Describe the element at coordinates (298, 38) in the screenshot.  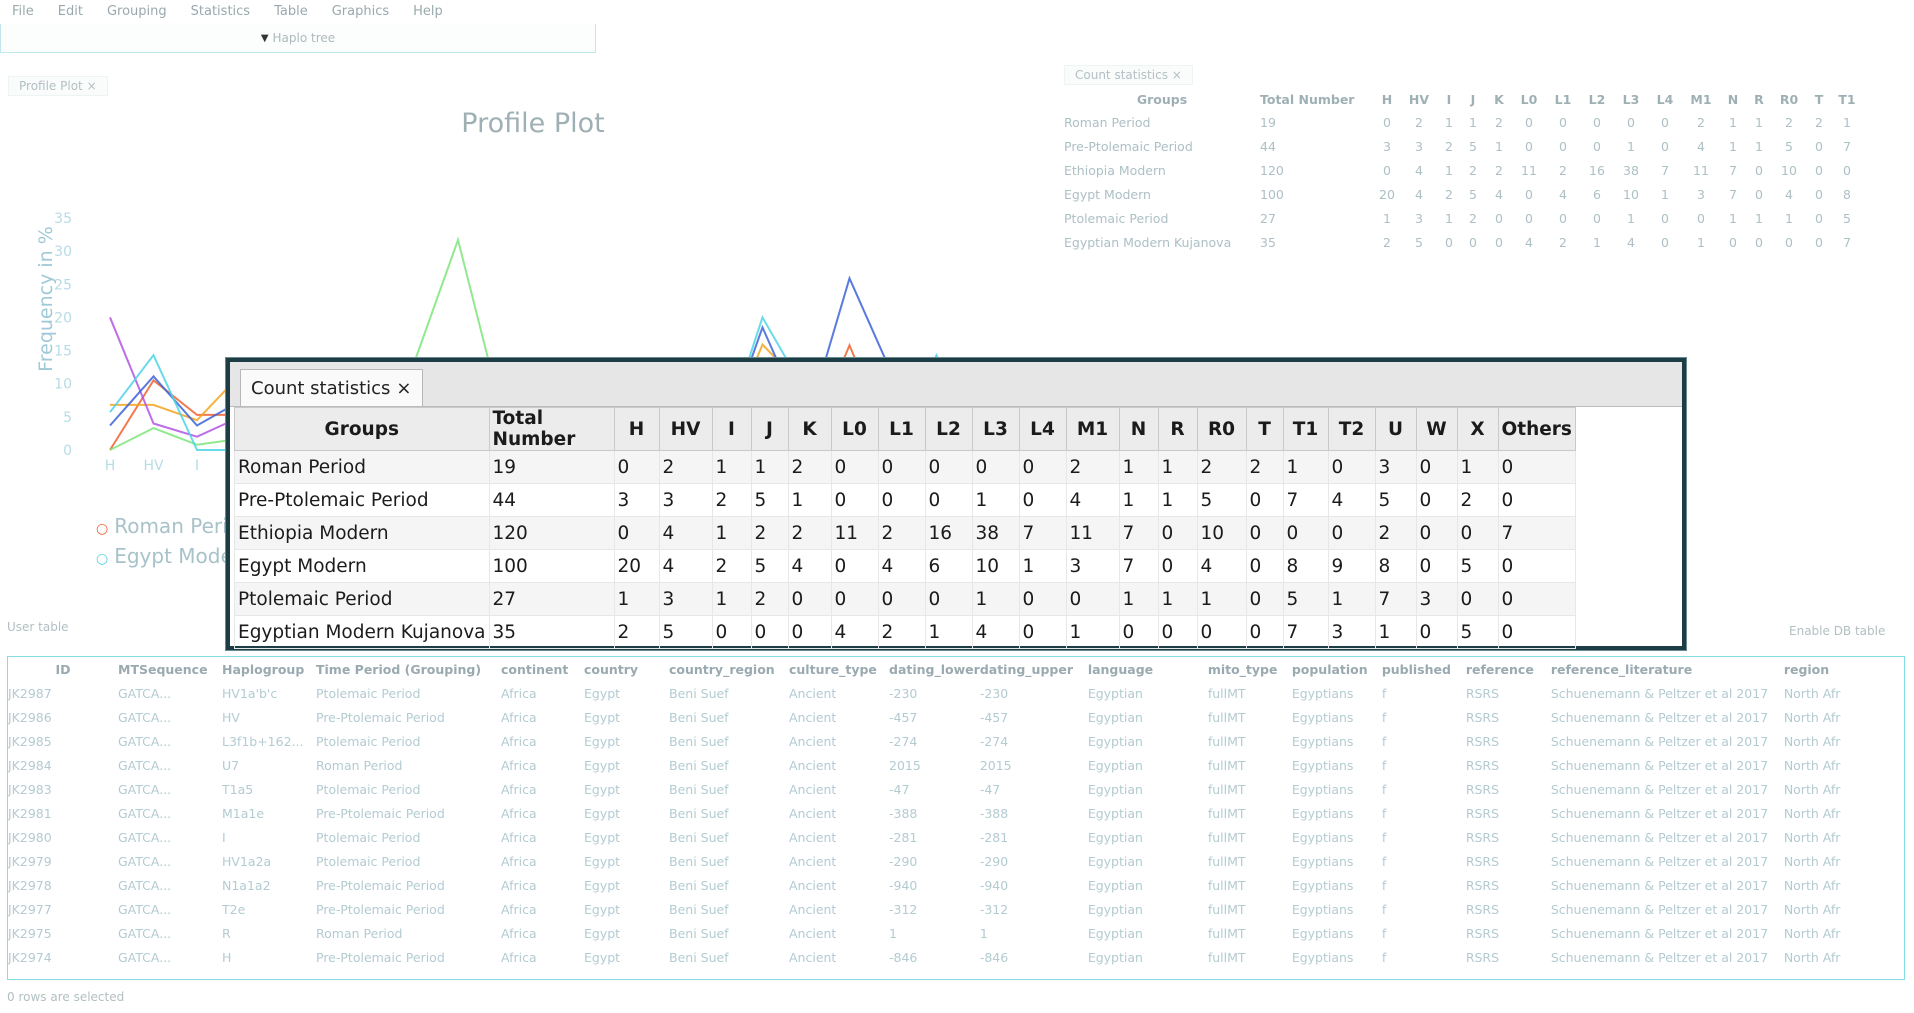
I see `haplo-tree-toggle: ▼ Haplo tree` at that location.